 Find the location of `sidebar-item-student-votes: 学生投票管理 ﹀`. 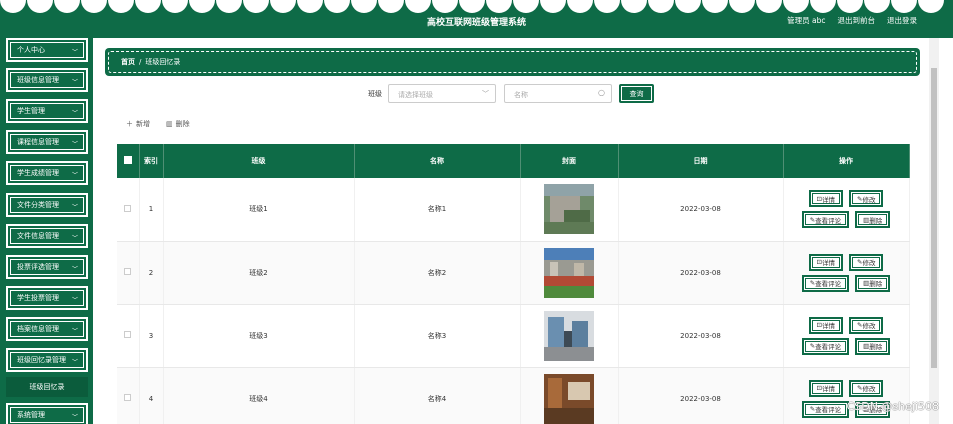

sidebar-item-student-votes: 学生投票管理 ﹀ is located at coordinates (47, 298).